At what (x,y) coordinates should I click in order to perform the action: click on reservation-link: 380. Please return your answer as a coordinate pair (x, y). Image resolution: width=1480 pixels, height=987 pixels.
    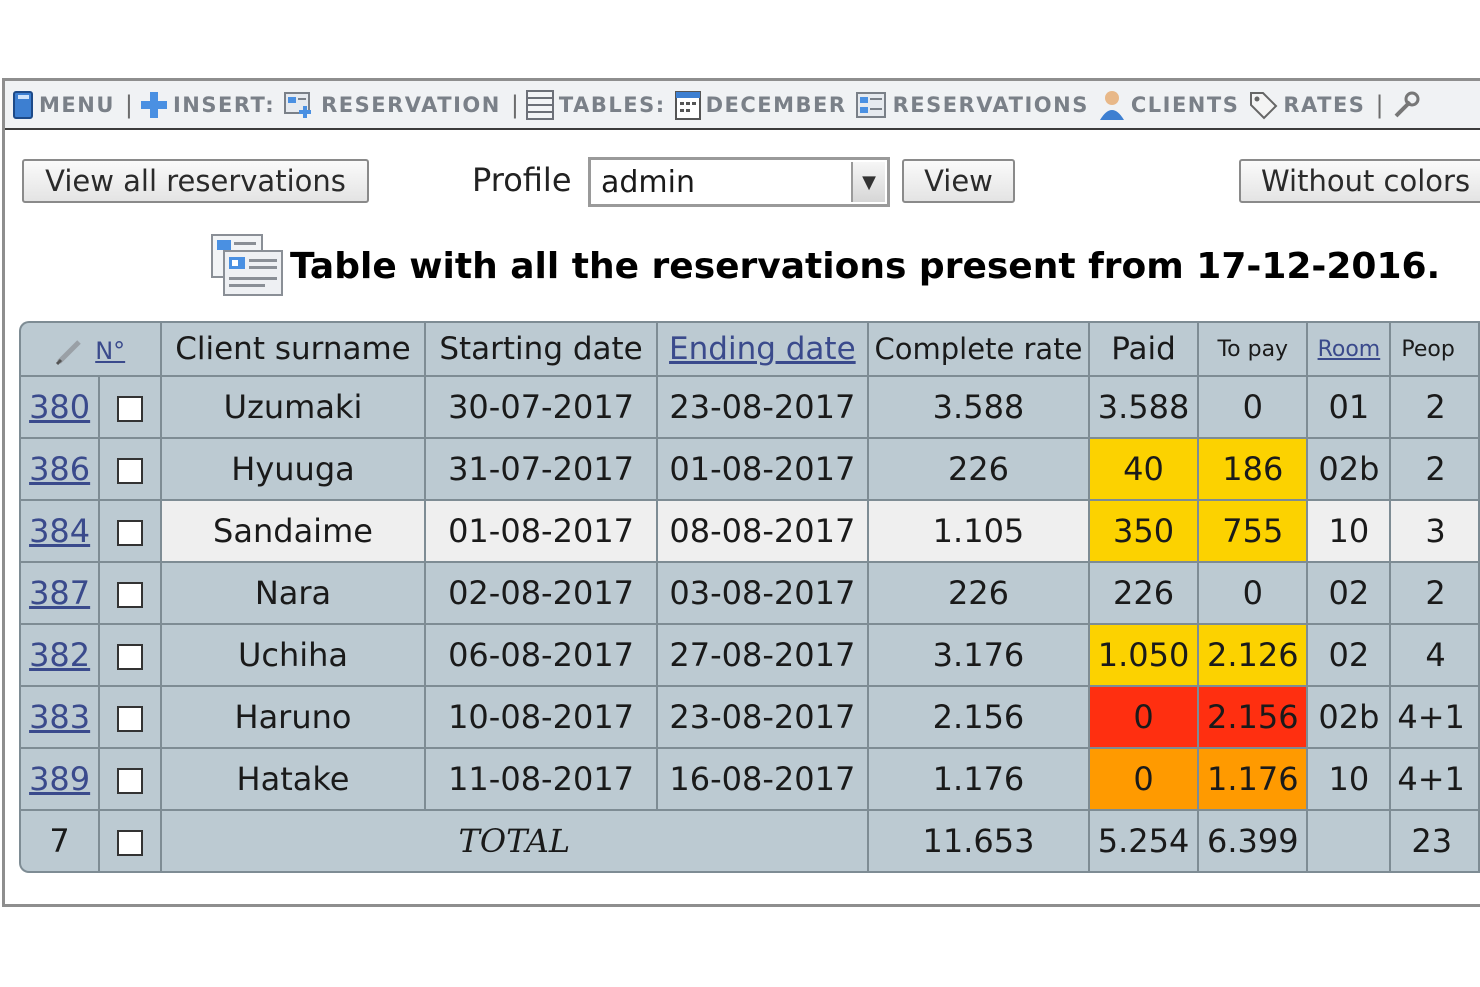
    Looking at the image, I should click on (59, 407).